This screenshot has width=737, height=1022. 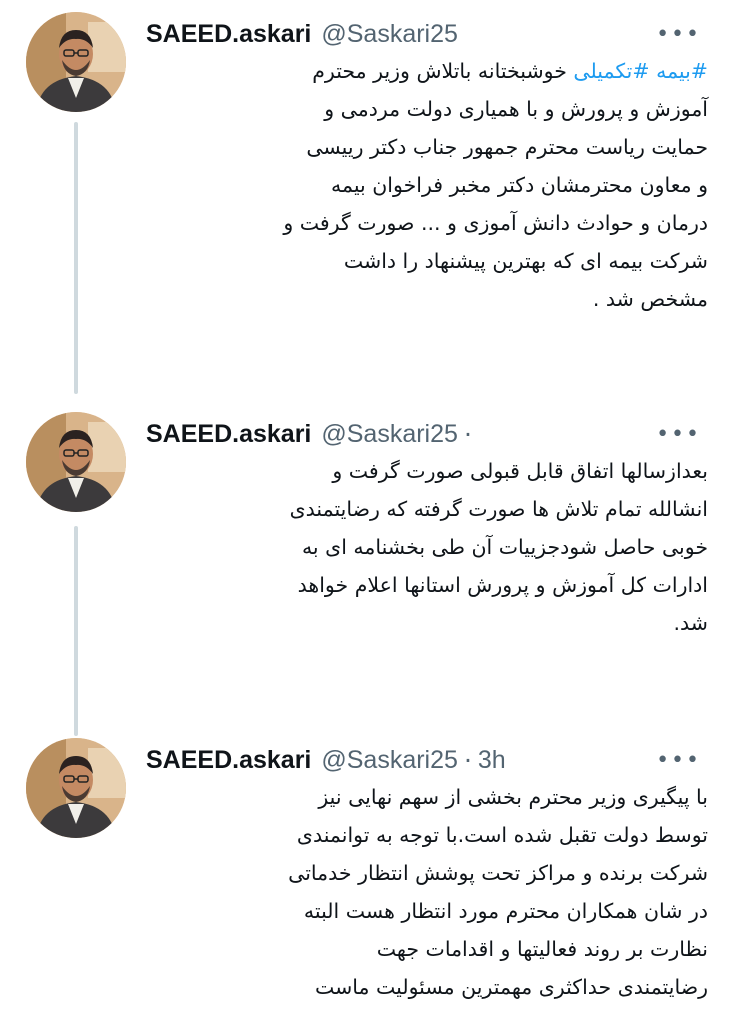 What do you see at coordinates (519, 185) in the screenshot?
I see `tweet-line: و معاون محترمشان دکتر مخبر فراخوان بیمه` at bounding box center [519, 185].